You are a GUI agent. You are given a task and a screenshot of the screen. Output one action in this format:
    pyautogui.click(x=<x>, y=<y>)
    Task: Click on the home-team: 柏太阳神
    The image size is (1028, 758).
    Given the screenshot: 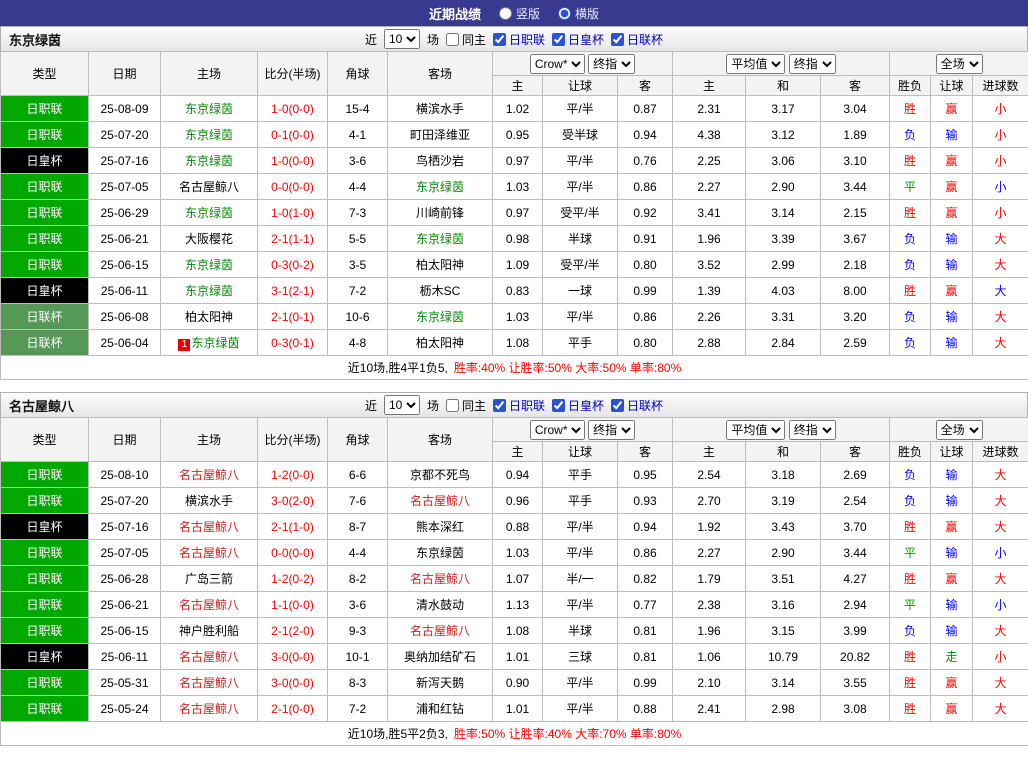 What is the action you would take?
    pyautogui.click(x=209, y=317)
    